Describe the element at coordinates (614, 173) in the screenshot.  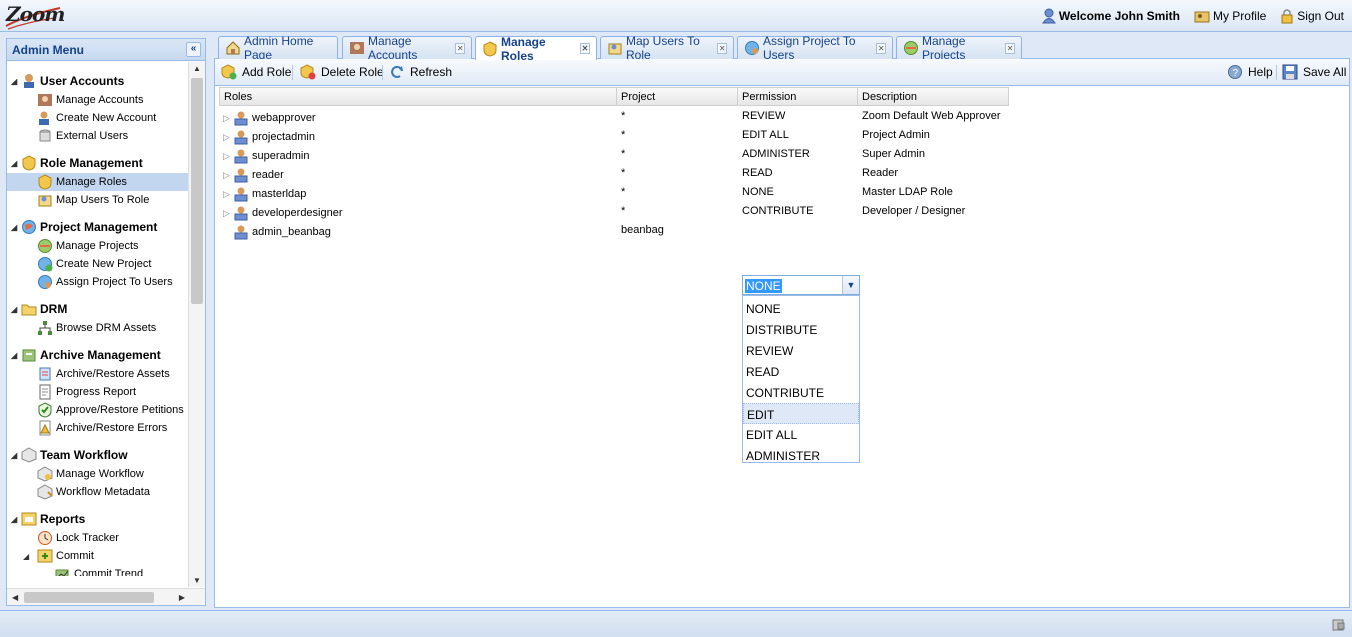
I see `table-row: ▷ reader * READ Reader` at that location.